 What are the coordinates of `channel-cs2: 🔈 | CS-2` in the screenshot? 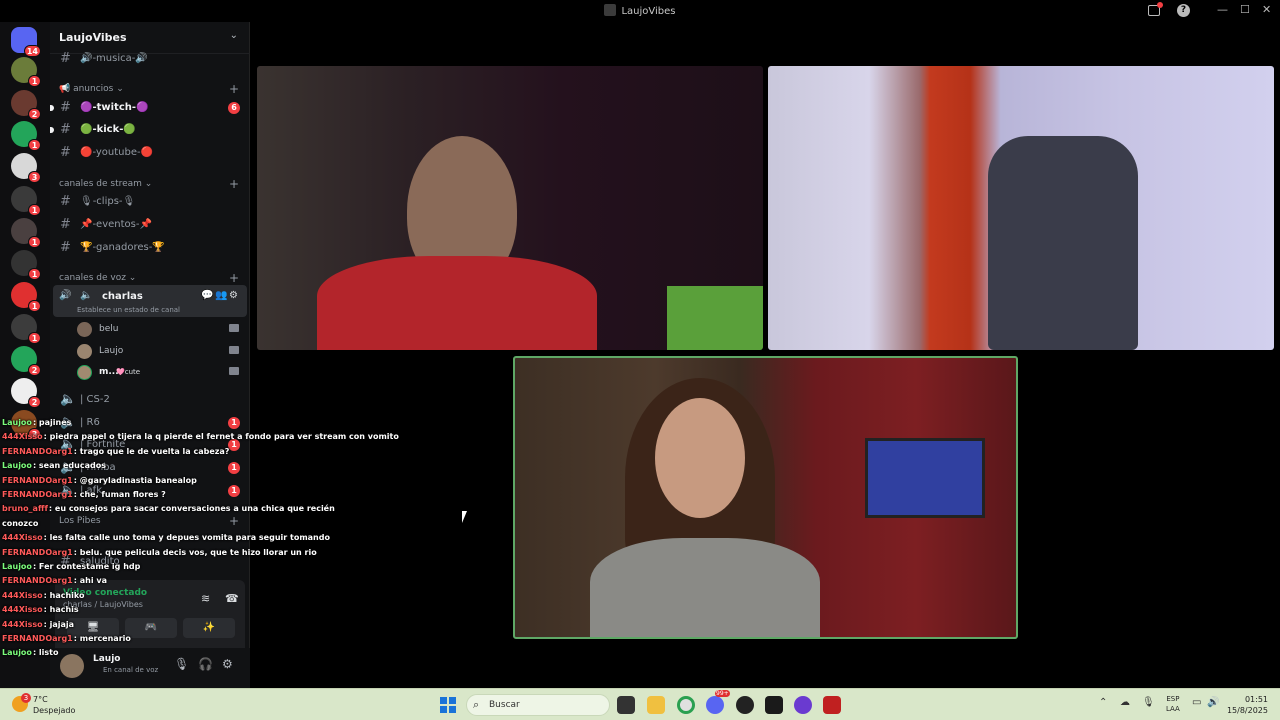 It's located at (151, 400).